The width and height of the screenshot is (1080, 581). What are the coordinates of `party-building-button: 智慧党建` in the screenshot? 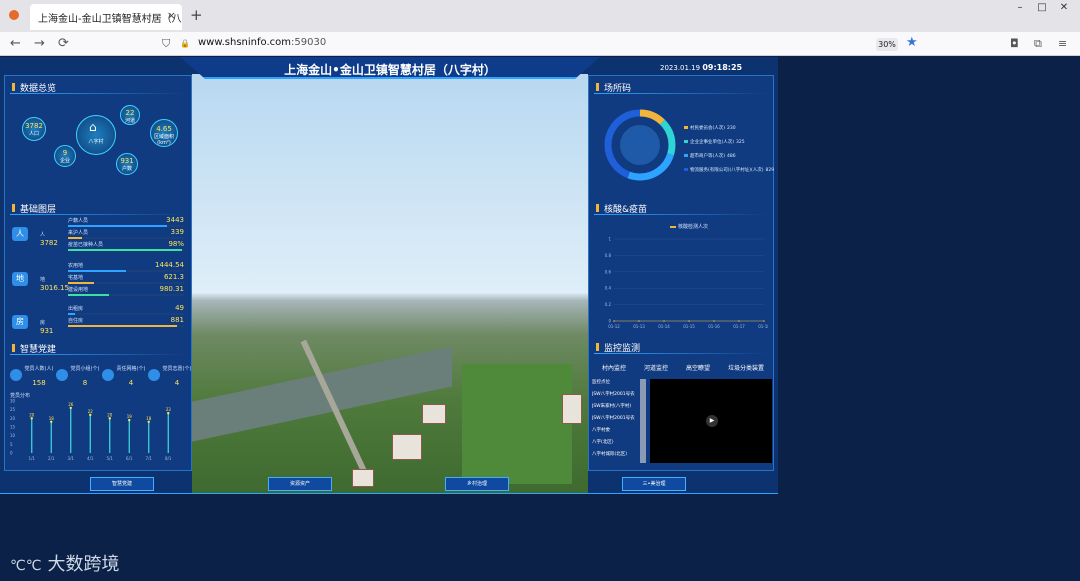 It's located at (122, 484).